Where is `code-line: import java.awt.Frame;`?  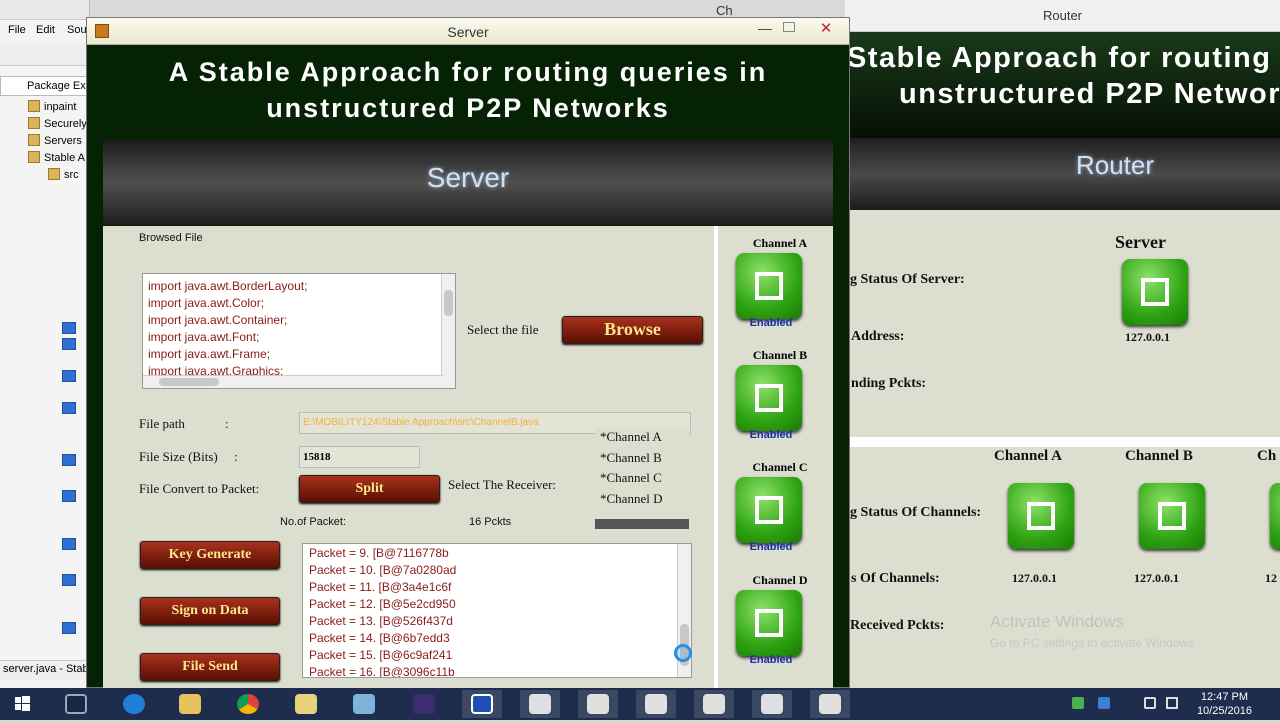 code-line: import java.awt.Frame; is located at coordinates (209, 354).